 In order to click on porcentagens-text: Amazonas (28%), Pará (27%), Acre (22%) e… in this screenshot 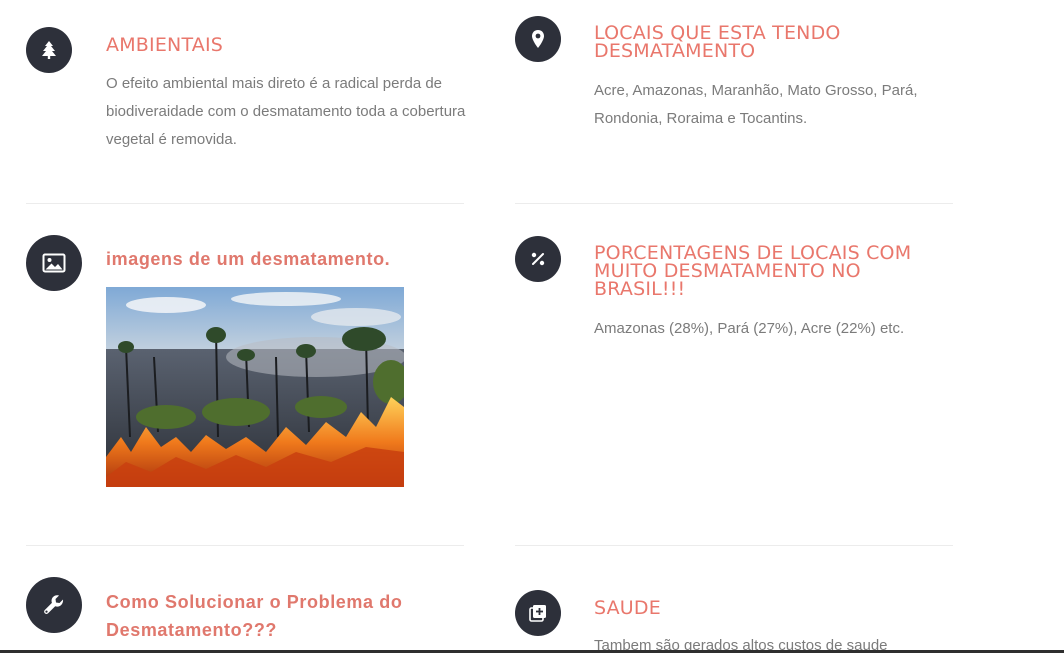, I will do `click(749, 328)`.